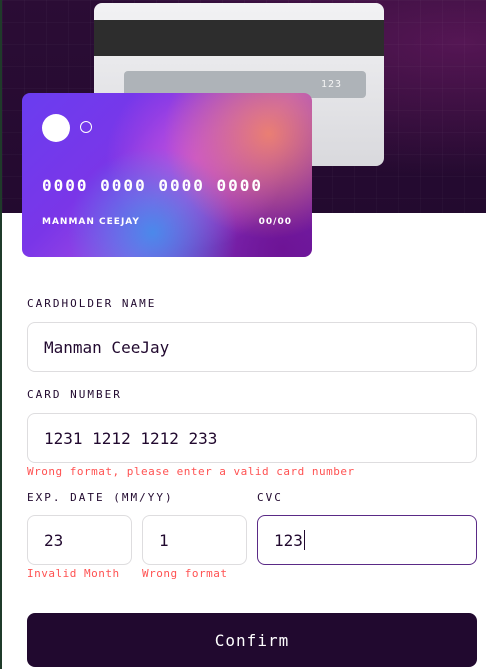  Describe the element at coordinates (91, 222) in the screenshot. I see `card-front-name: MANMAN CEEJAY` at that location.